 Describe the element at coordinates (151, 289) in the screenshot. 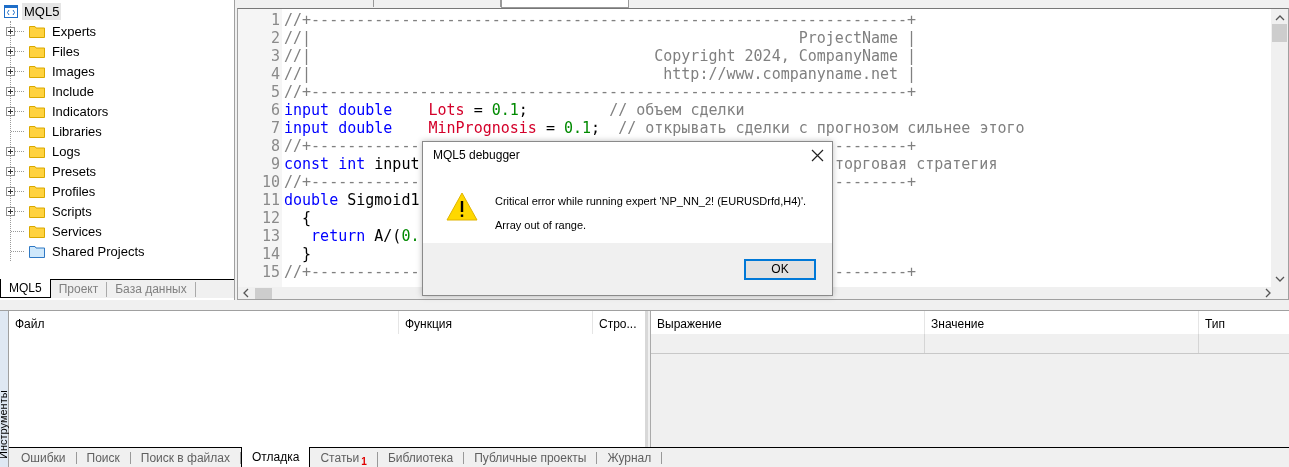

I see `panel-tab: База данных` at that location.